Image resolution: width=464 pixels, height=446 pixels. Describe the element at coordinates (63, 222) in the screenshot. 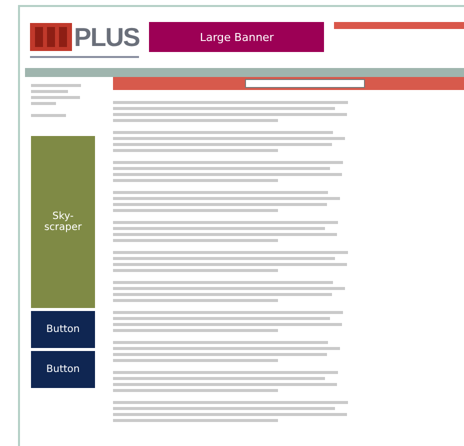

I see `skyscraper-ad: Sky-scraper` at that location.